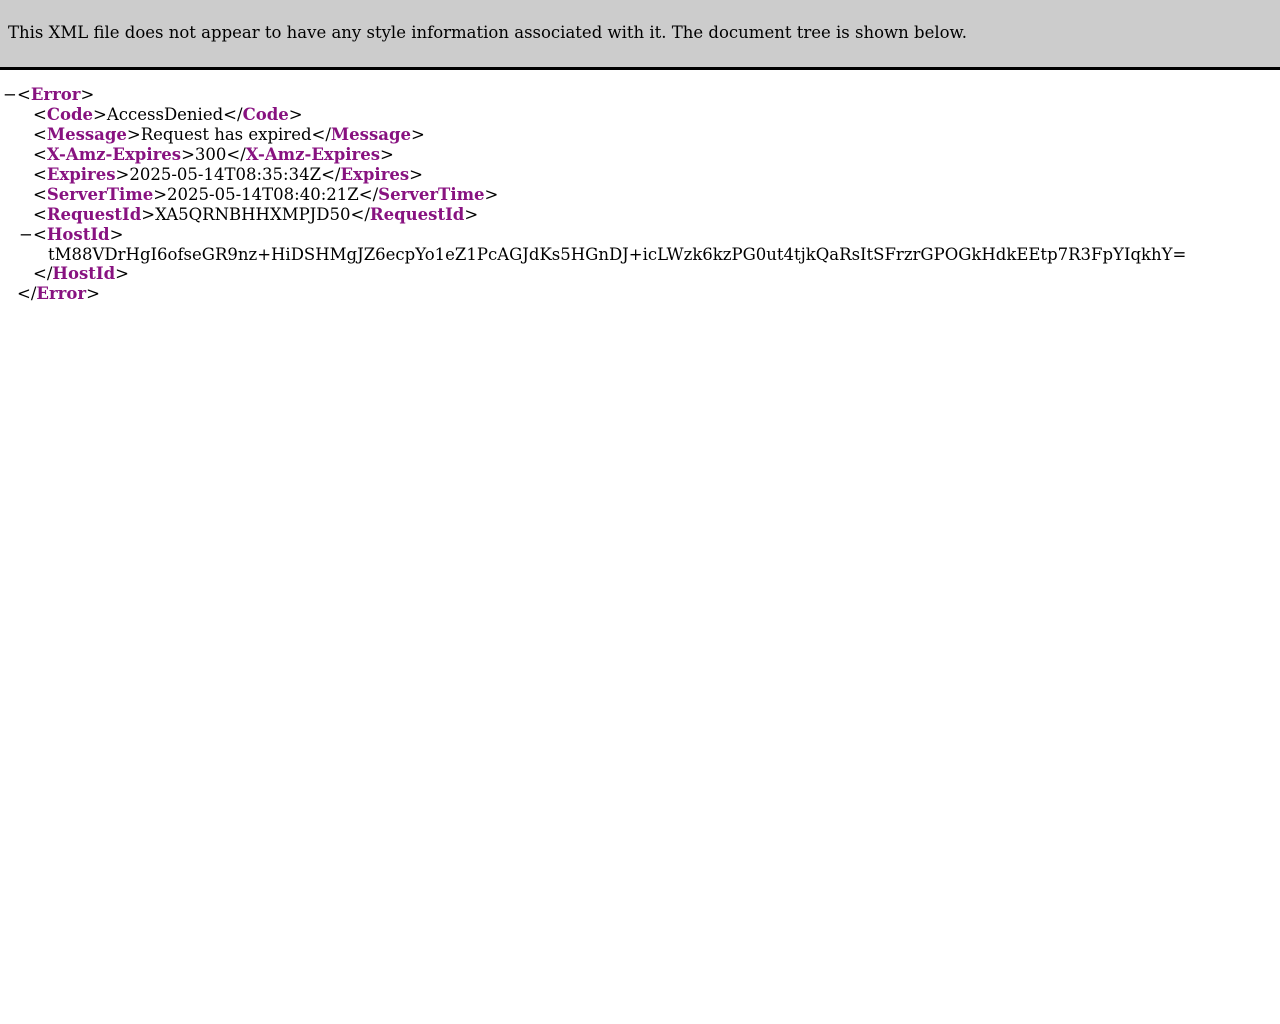 Image resolution: width=1280 pixels, height=1024 pixels. I want to click on collapse-hostid-toggle: −, so click(26, 235).